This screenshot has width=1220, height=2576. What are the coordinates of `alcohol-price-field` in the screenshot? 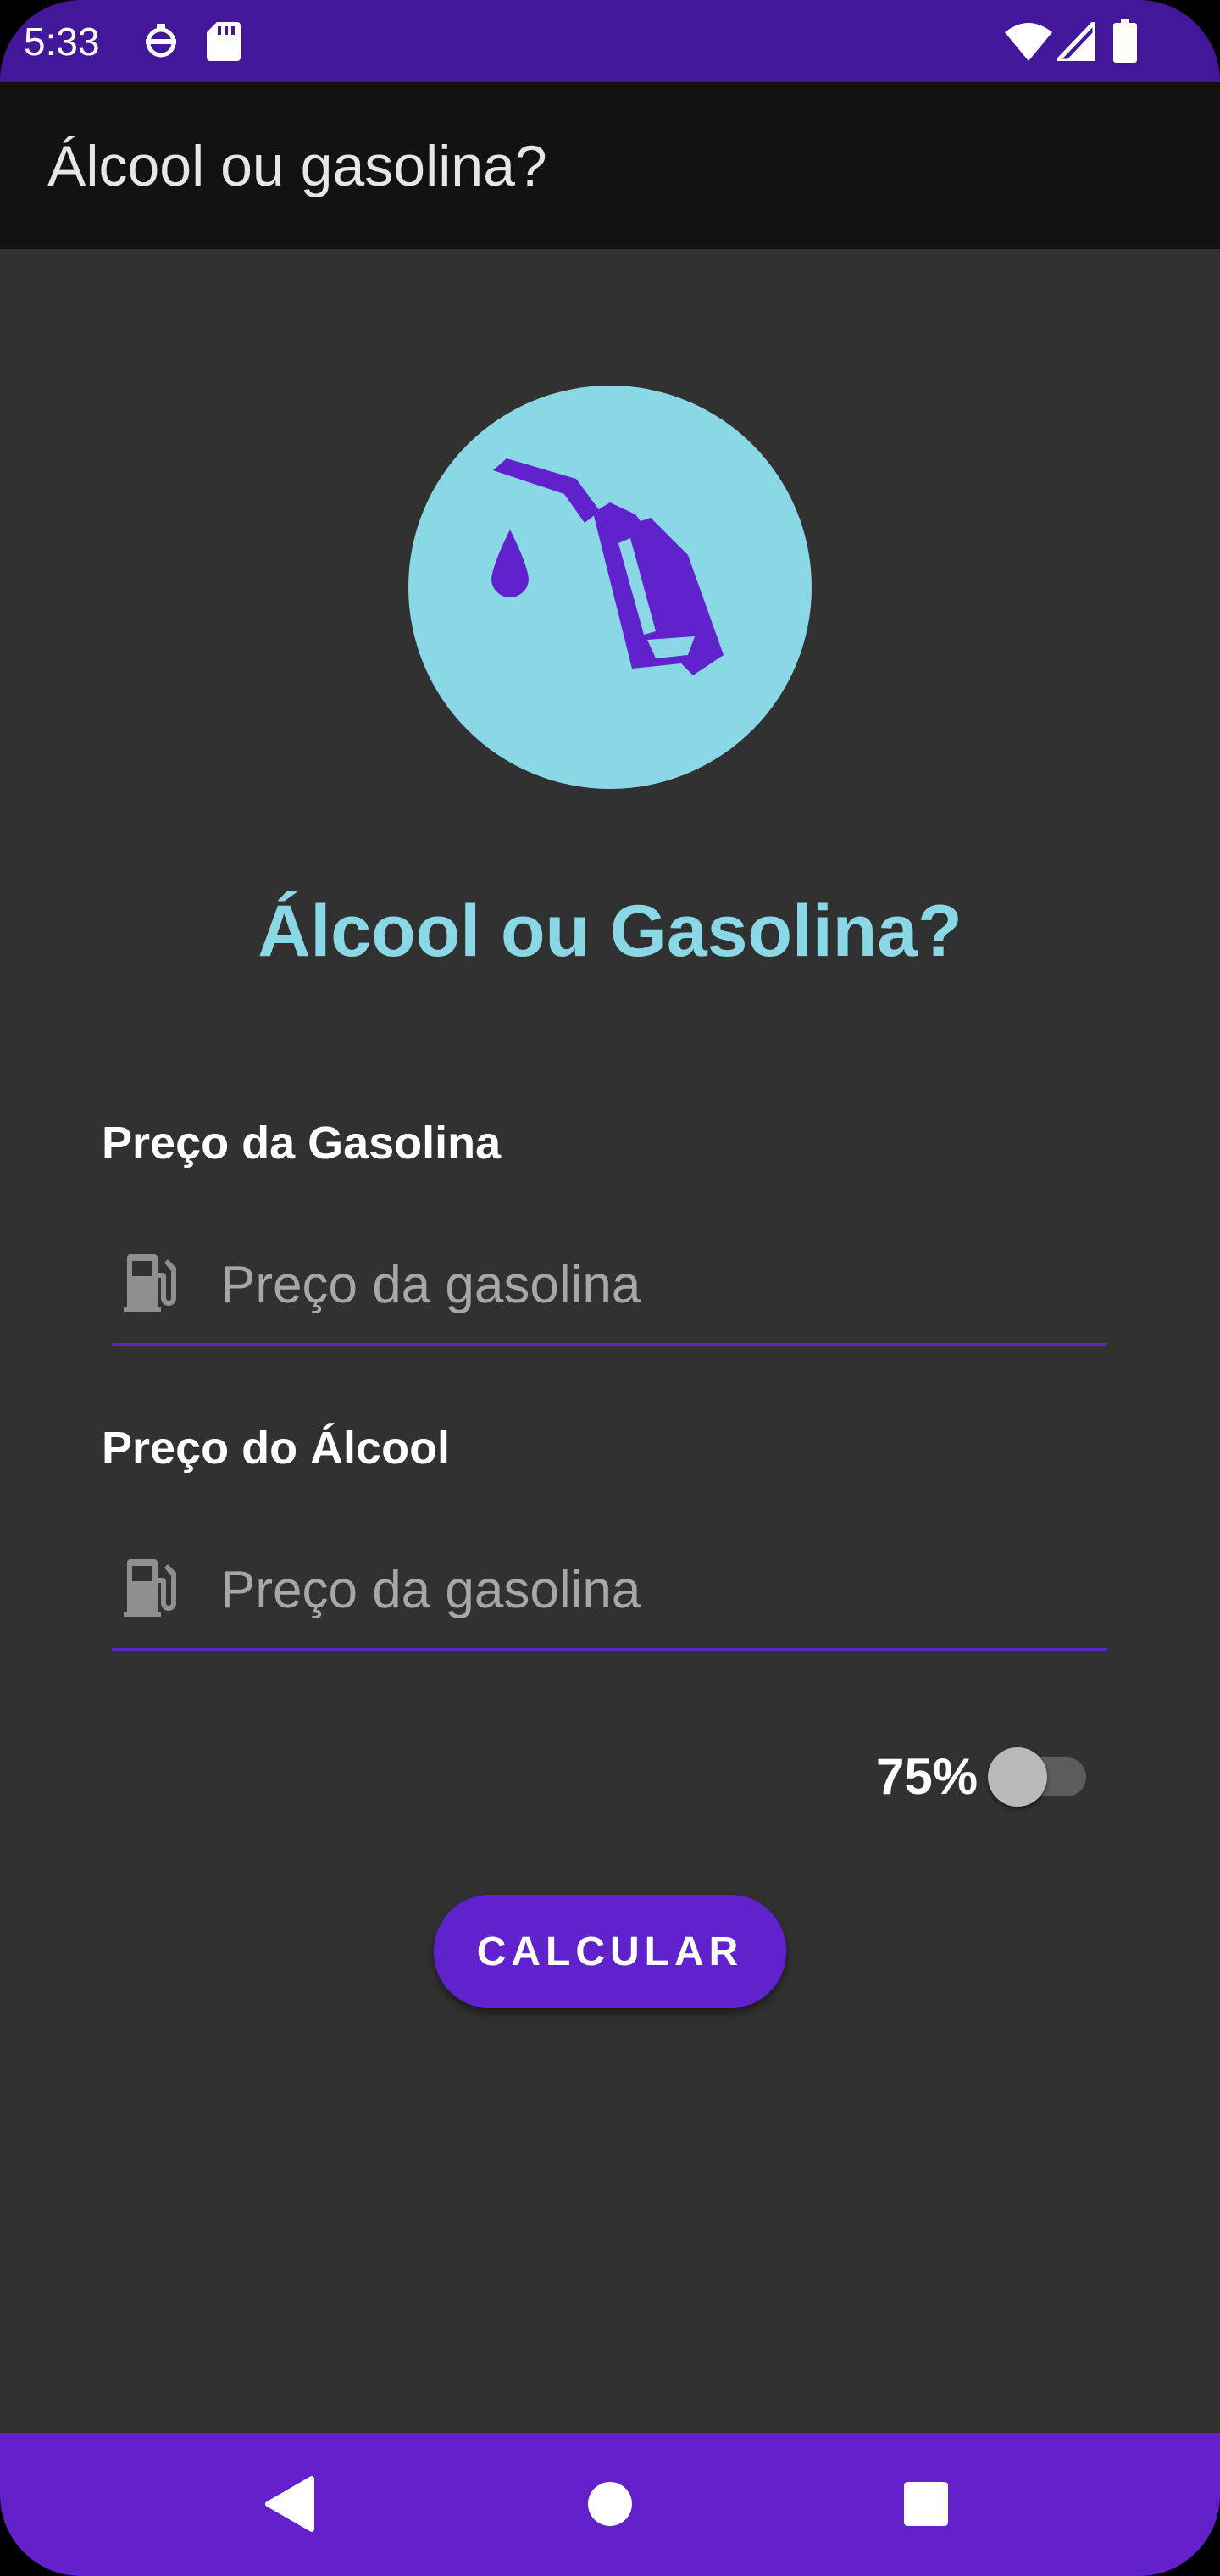 It's located at (609, 1593).